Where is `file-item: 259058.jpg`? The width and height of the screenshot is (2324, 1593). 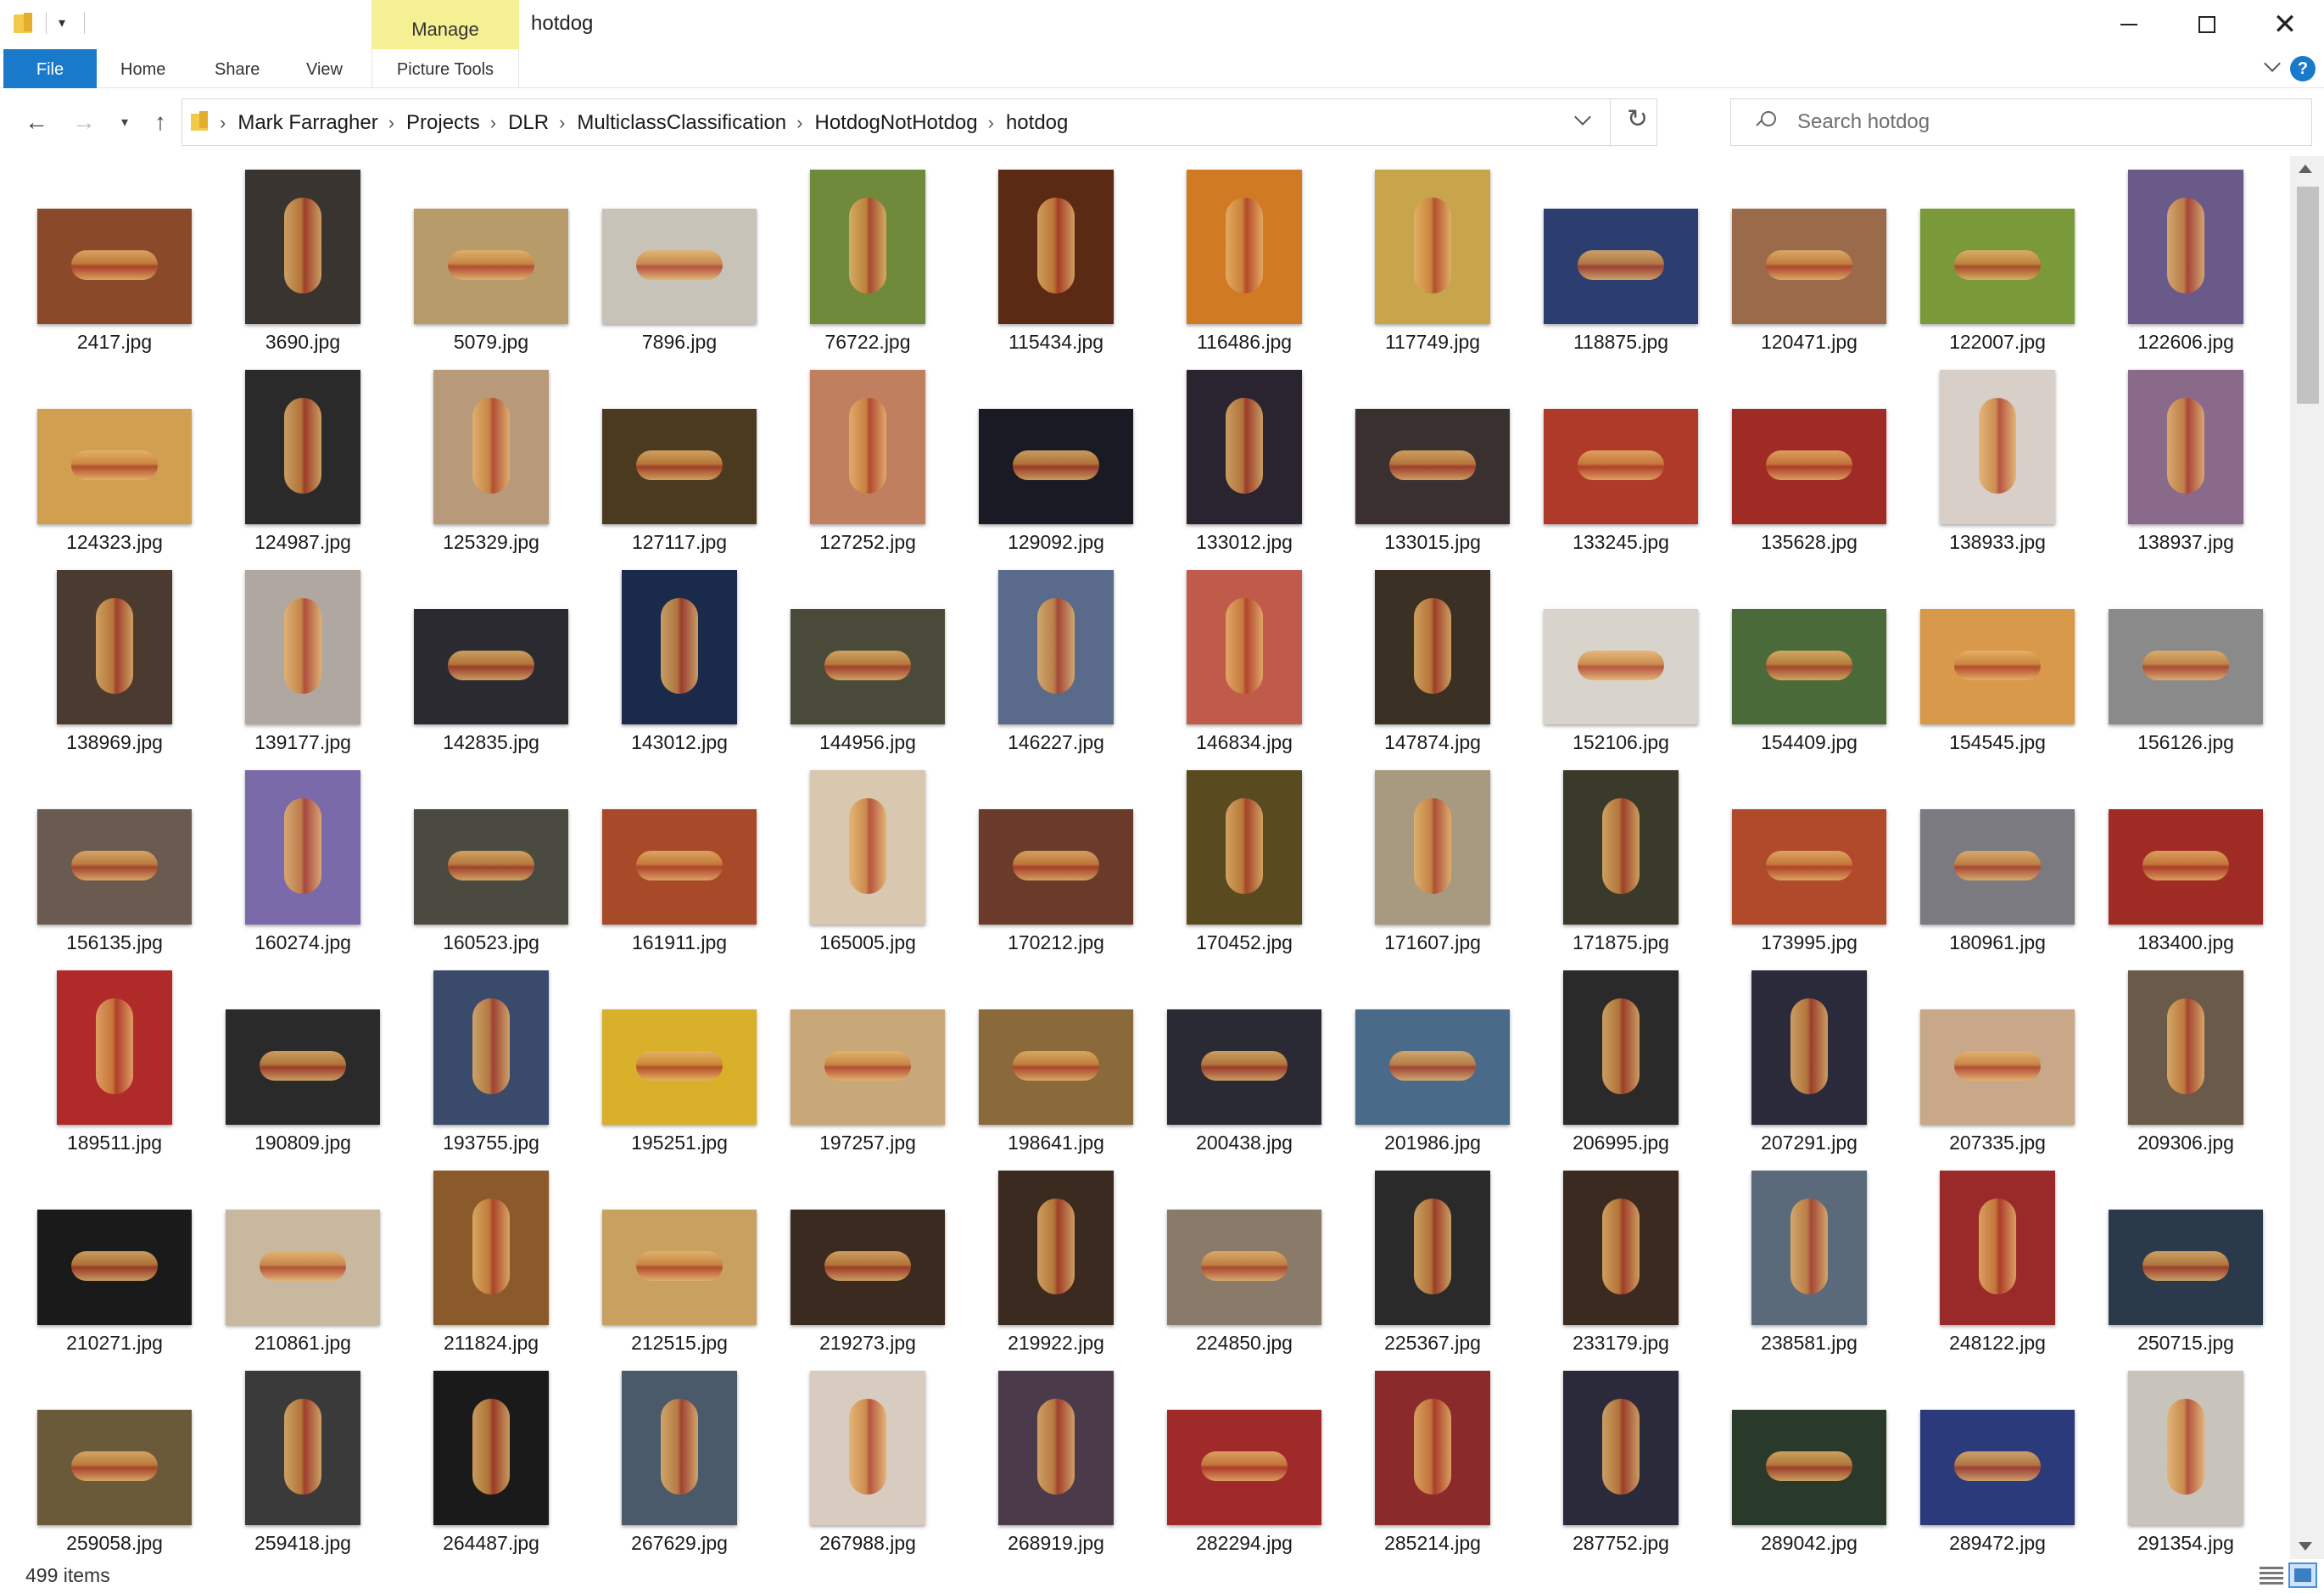
file-item: 259058.jpg is located at coordinates (114, 1457).